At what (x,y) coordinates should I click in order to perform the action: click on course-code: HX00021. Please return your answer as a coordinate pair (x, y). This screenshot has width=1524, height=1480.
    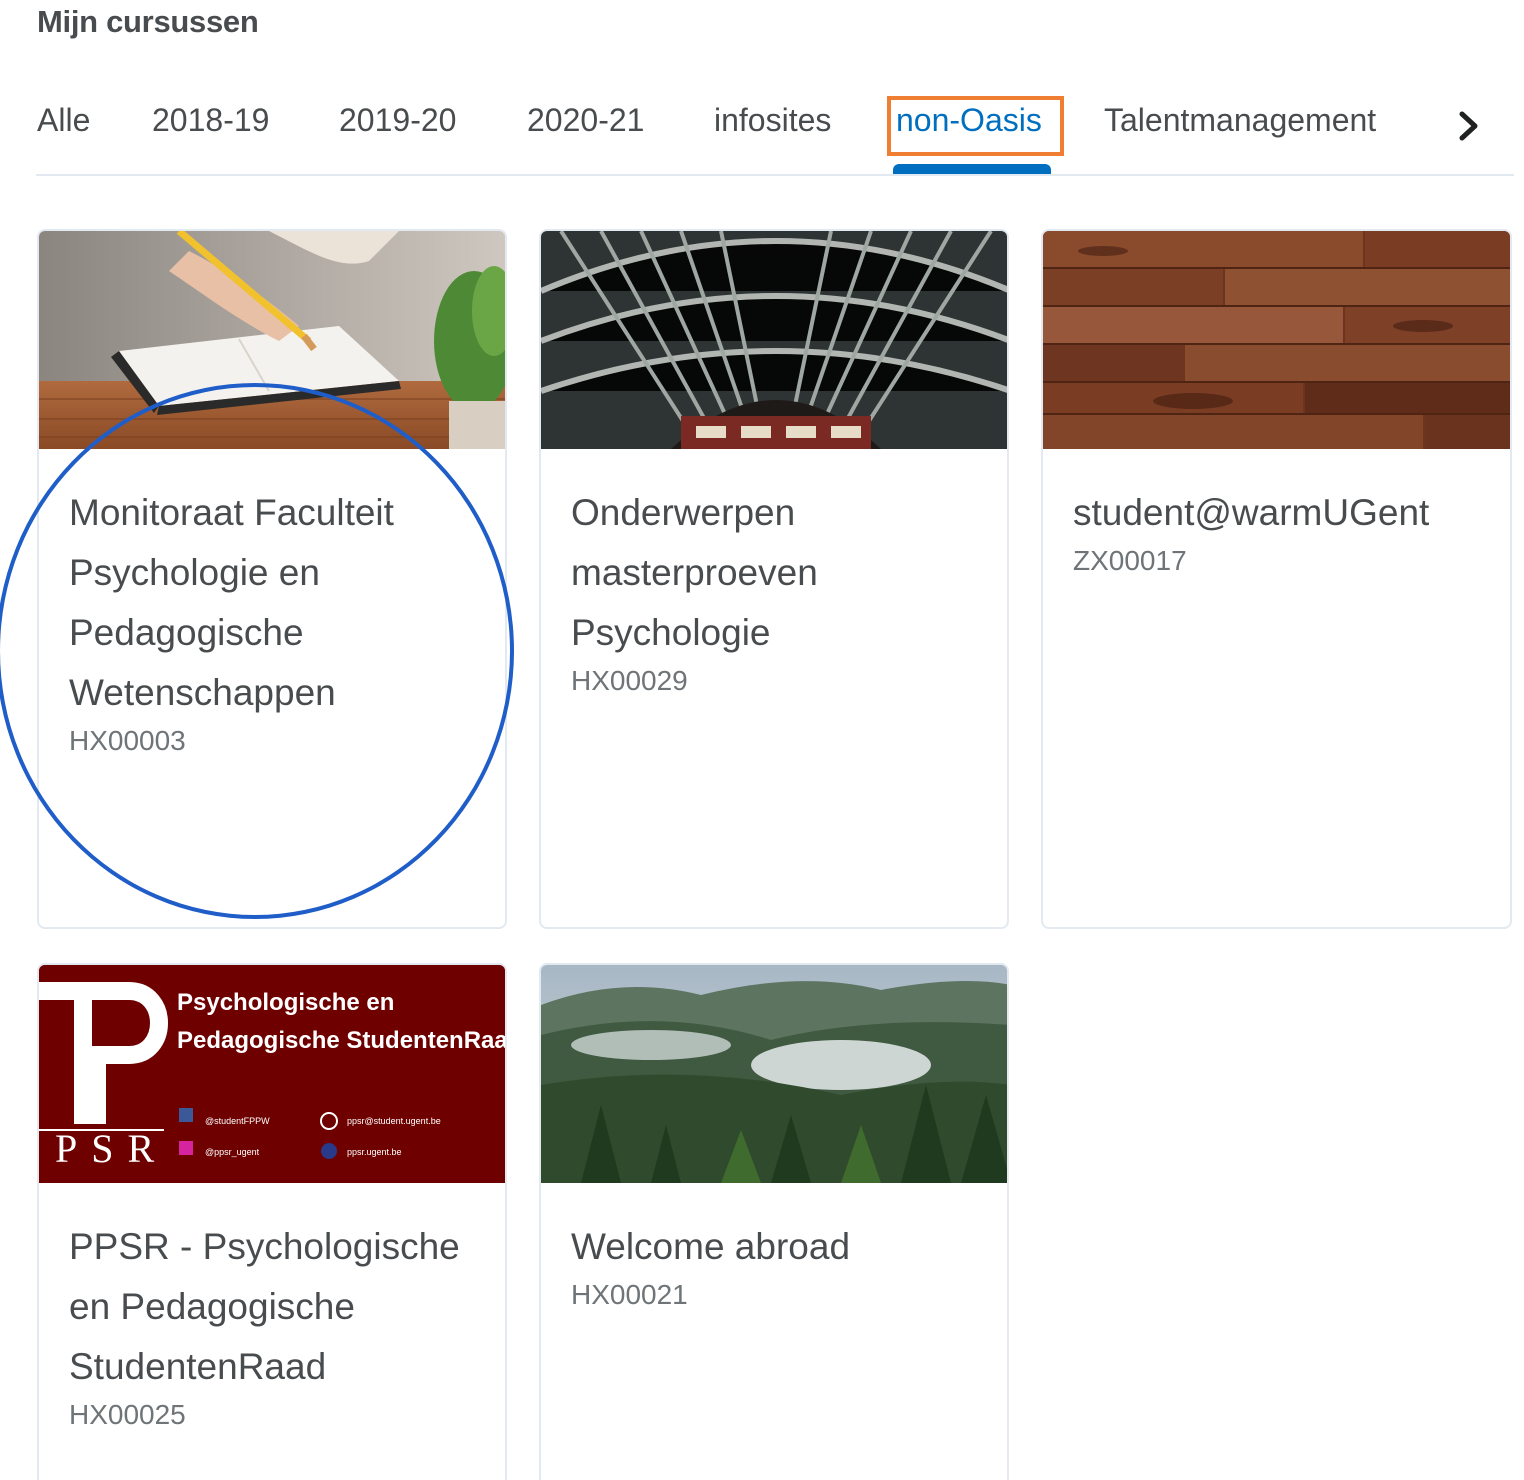
    Looking at the image, I should click on (629, 1294).